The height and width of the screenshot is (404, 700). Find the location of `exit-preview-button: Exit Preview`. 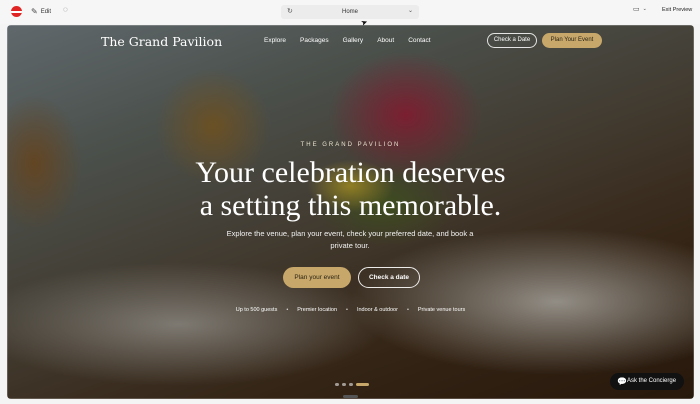

exit-preview-button: Exit Preview is located at coordinates (677, 10).